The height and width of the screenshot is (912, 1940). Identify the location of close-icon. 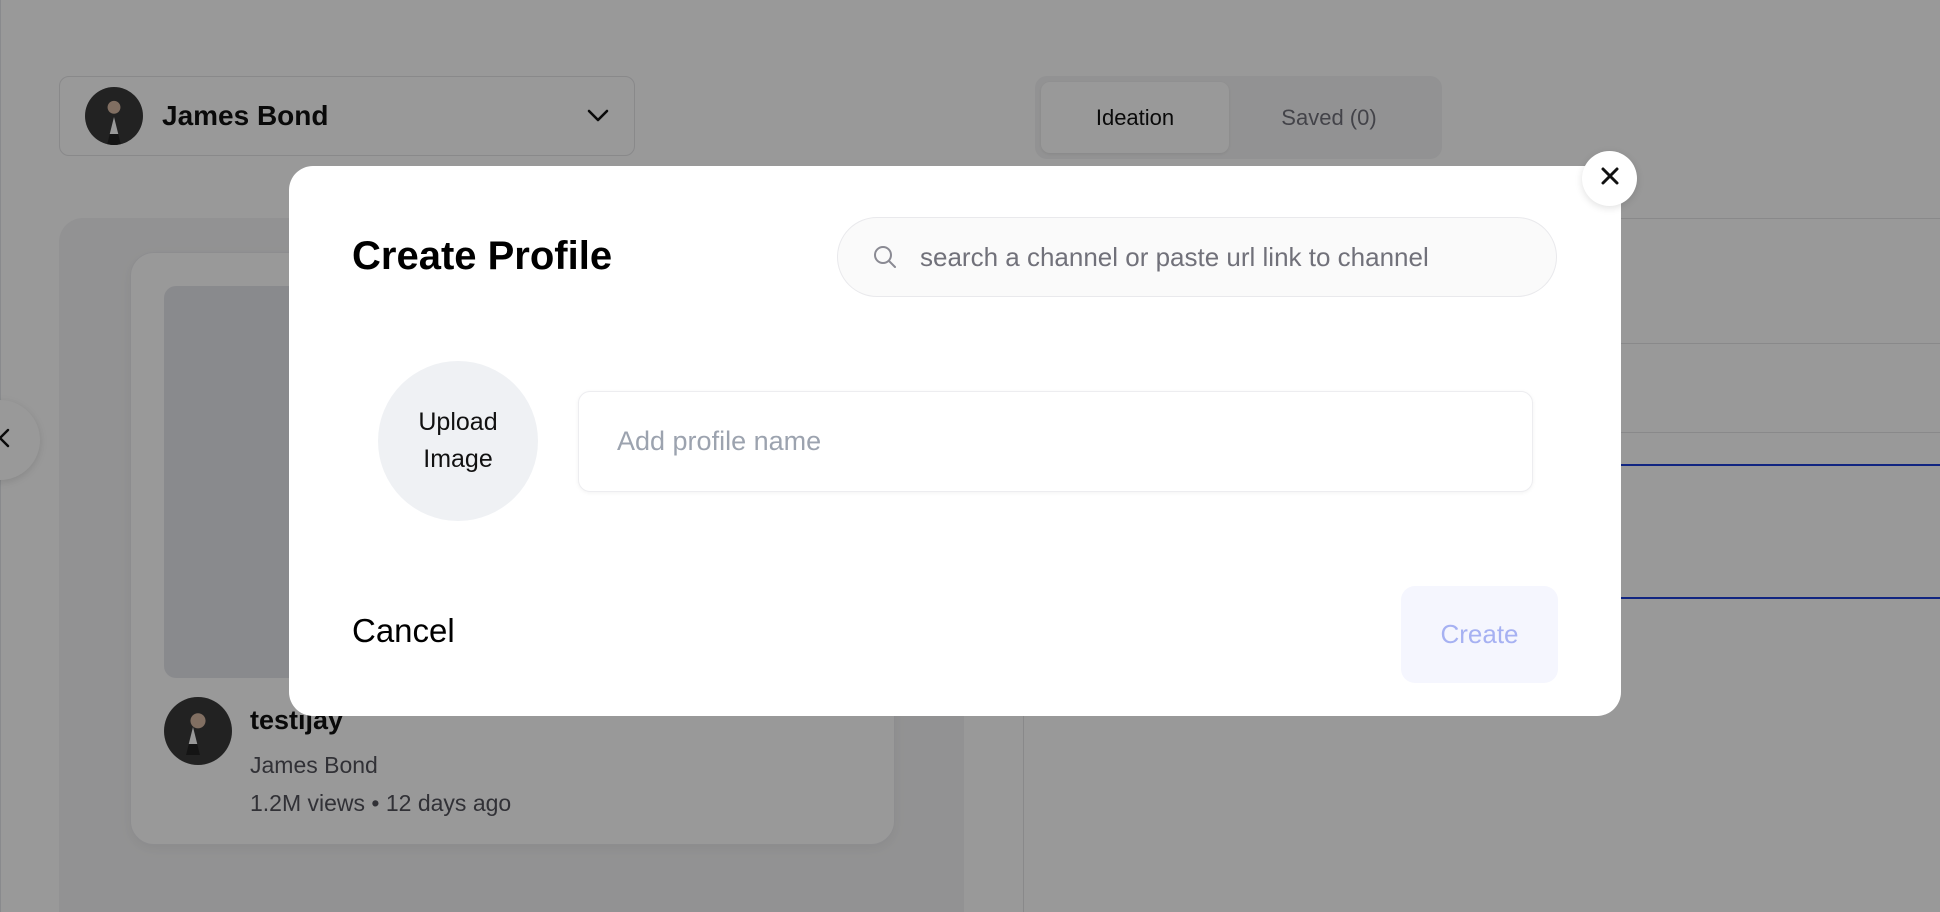
(1610, 178).